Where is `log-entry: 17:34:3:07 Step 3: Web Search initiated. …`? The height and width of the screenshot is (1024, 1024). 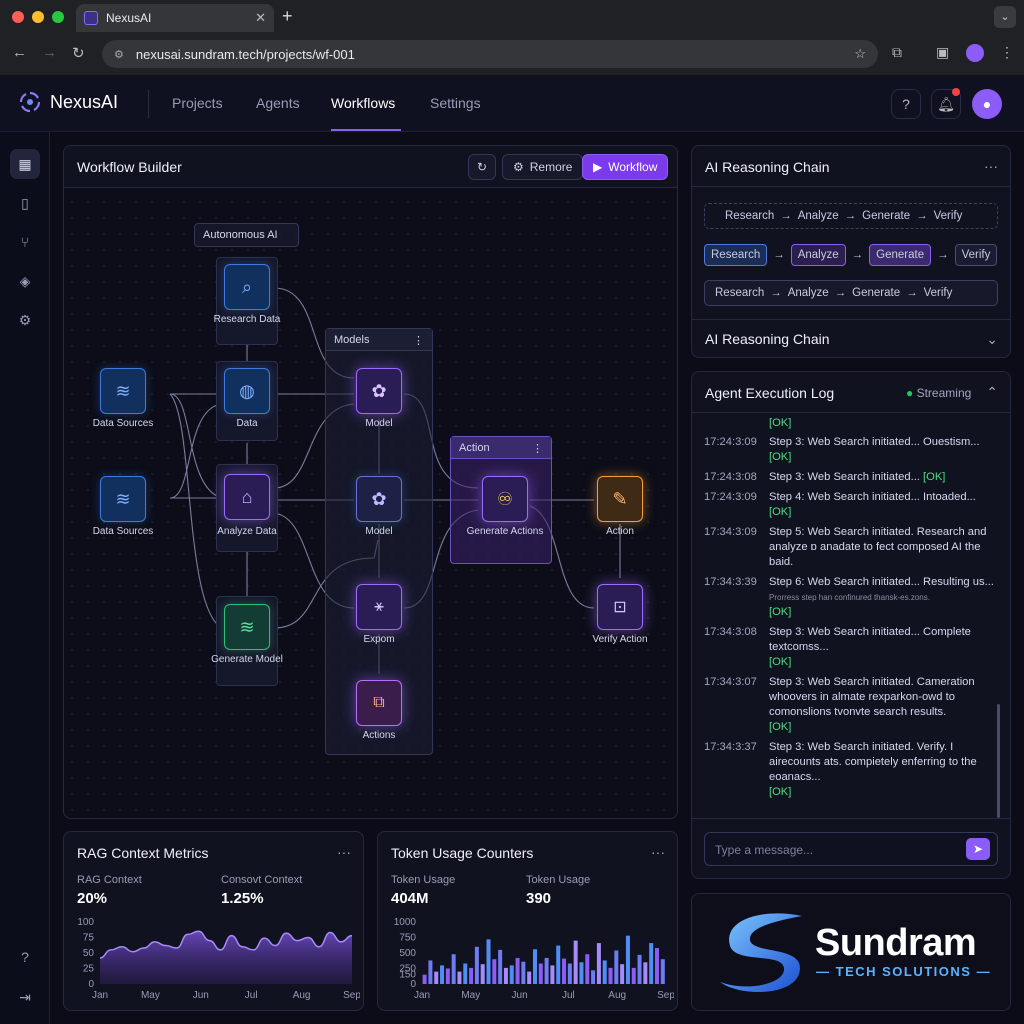 log-entry: 17:34:3:07 Step 3: Web Search initiated. … is located at coordinates (849, 705).